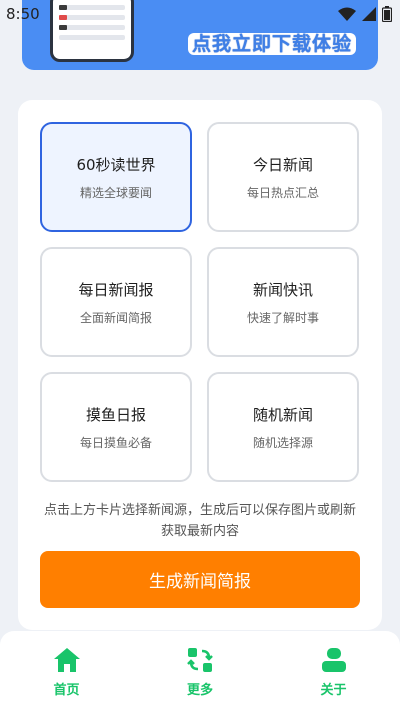 The width and height of the screenshot is (400, 711). Describe the element at coordinates (66, 660) in the screenshot. I see `home-icon` at that location.